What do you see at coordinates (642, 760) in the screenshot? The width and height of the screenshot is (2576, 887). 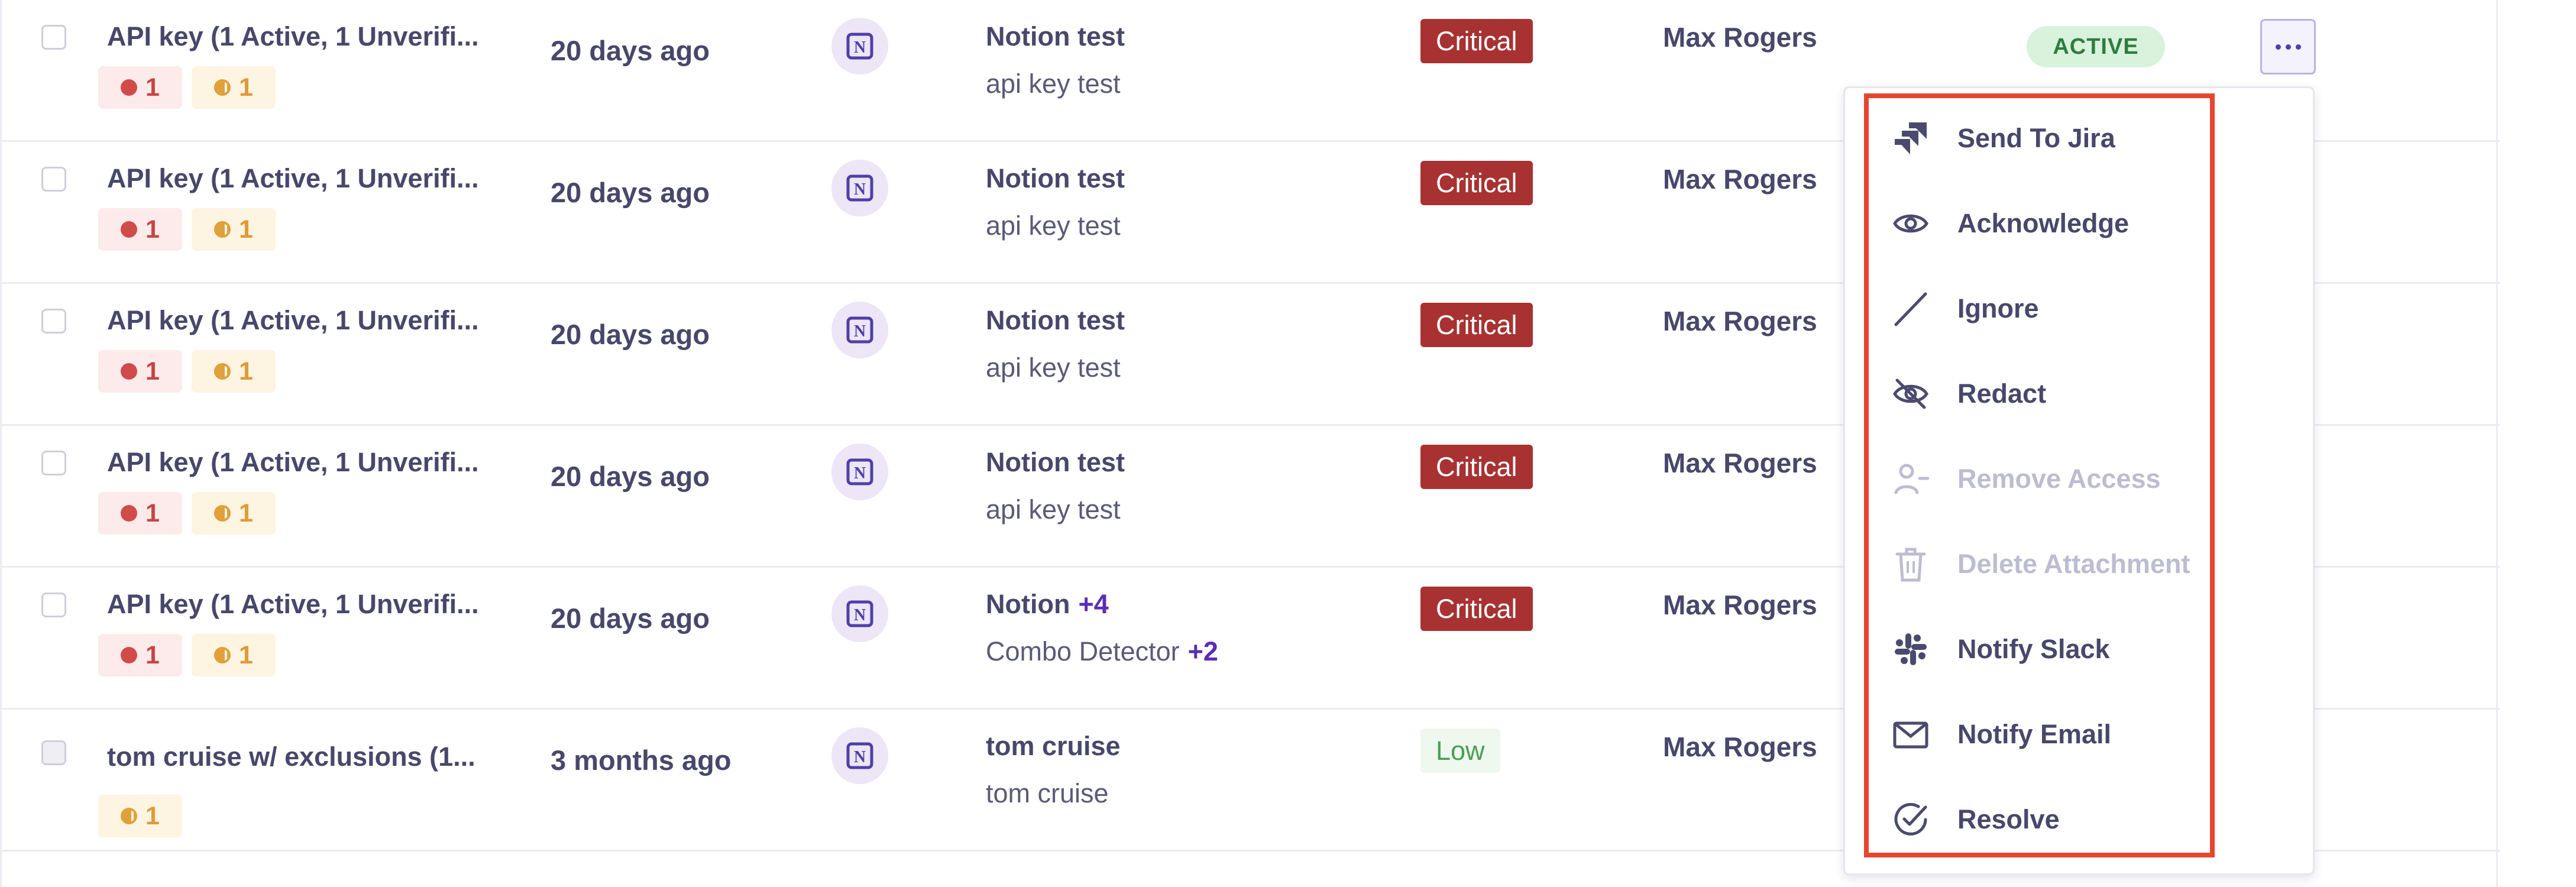 I see `time-ago: 3 months ago` at bounding box center [642, 760].